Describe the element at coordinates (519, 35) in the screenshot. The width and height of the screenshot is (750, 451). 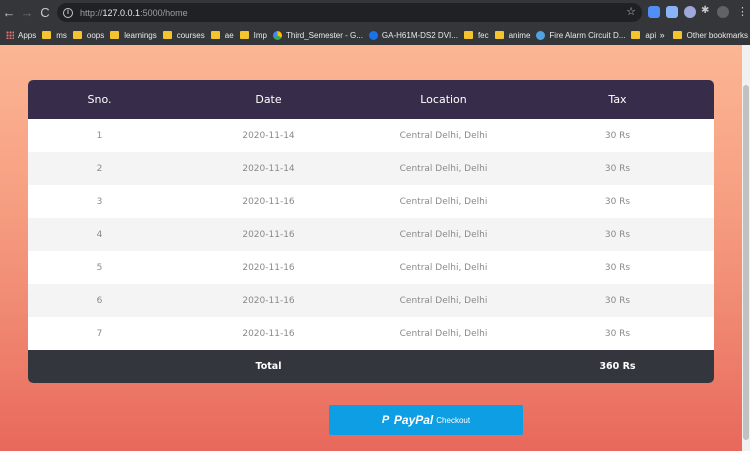
I see `bookmark-label: anime` at that location.